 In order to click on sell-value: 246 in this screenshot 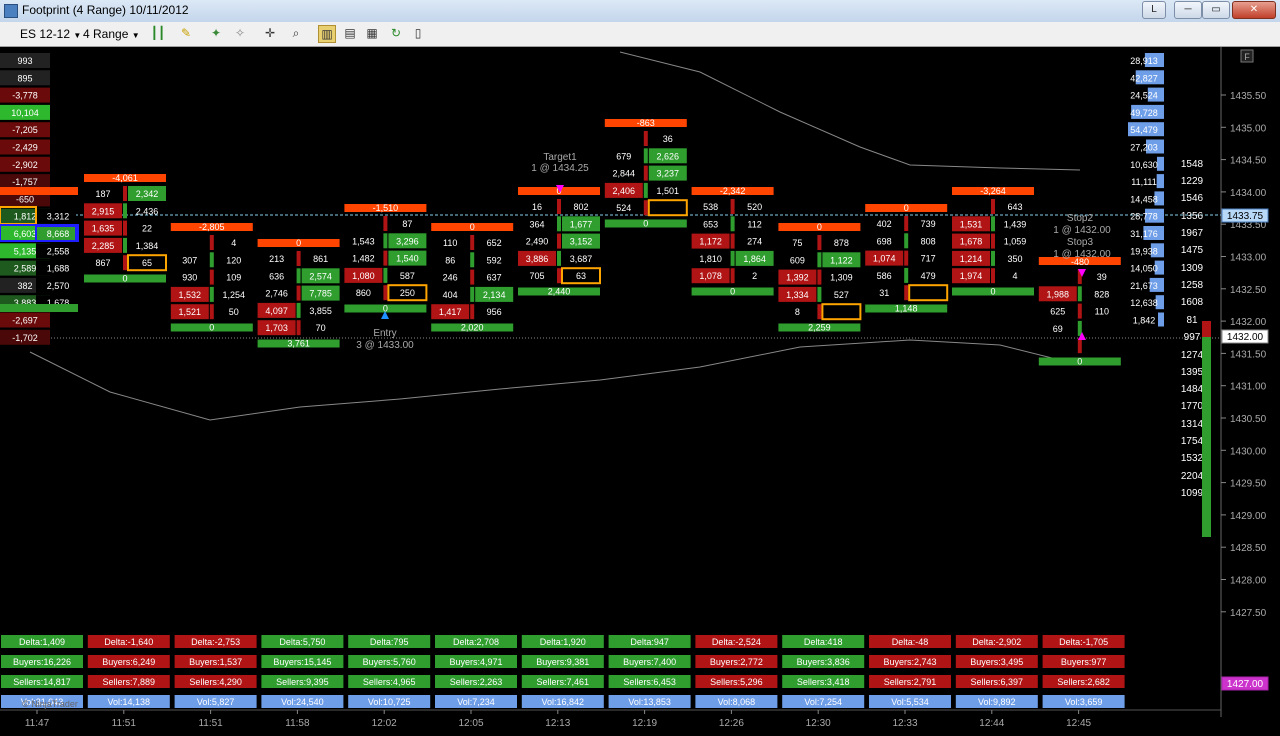, I will do `click(450, 278)`.